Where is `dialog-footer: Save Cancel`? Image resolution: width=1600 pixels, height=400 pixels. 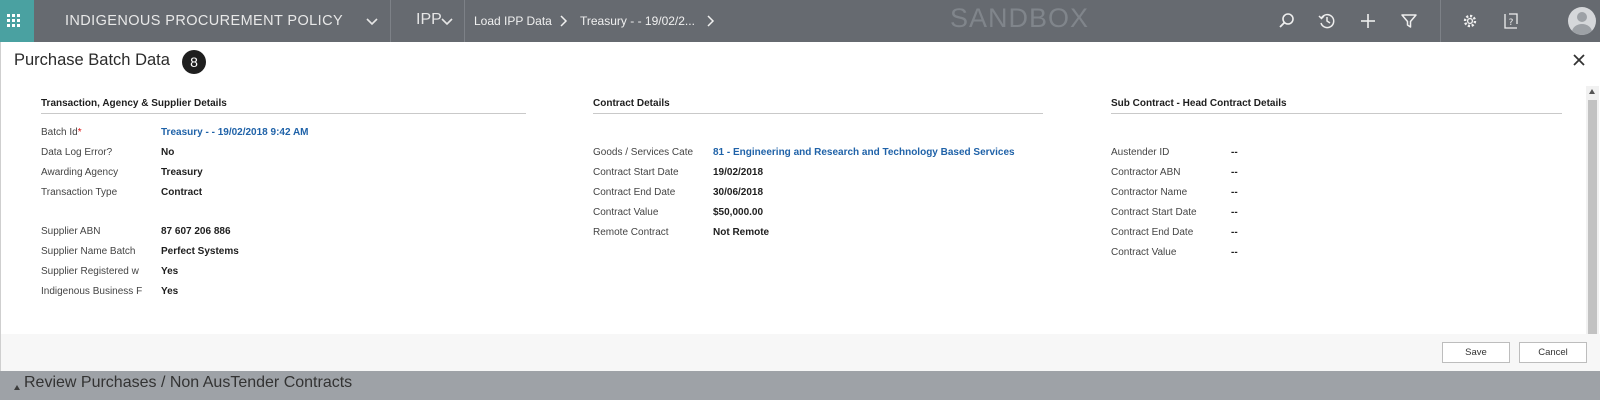 dialog-footer: Save Cancel is located at coordinates (800, 352).